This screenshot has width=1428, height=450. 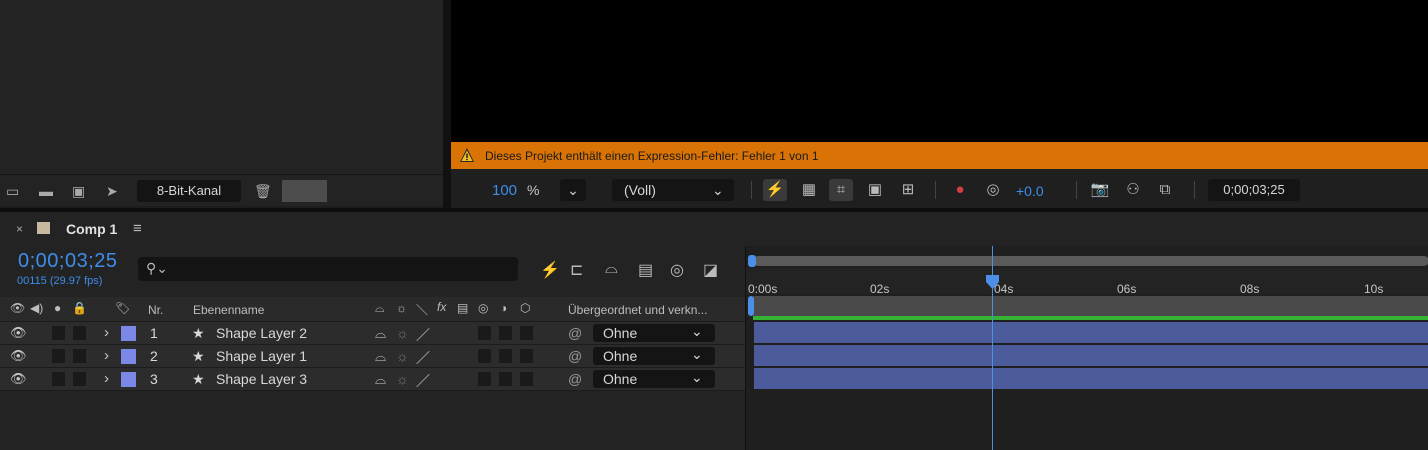 What do you see at coordinates (503, 308) in the screenshot?
I see `adjustment-layer-icon: ◑` at bounding box center [503, 308].